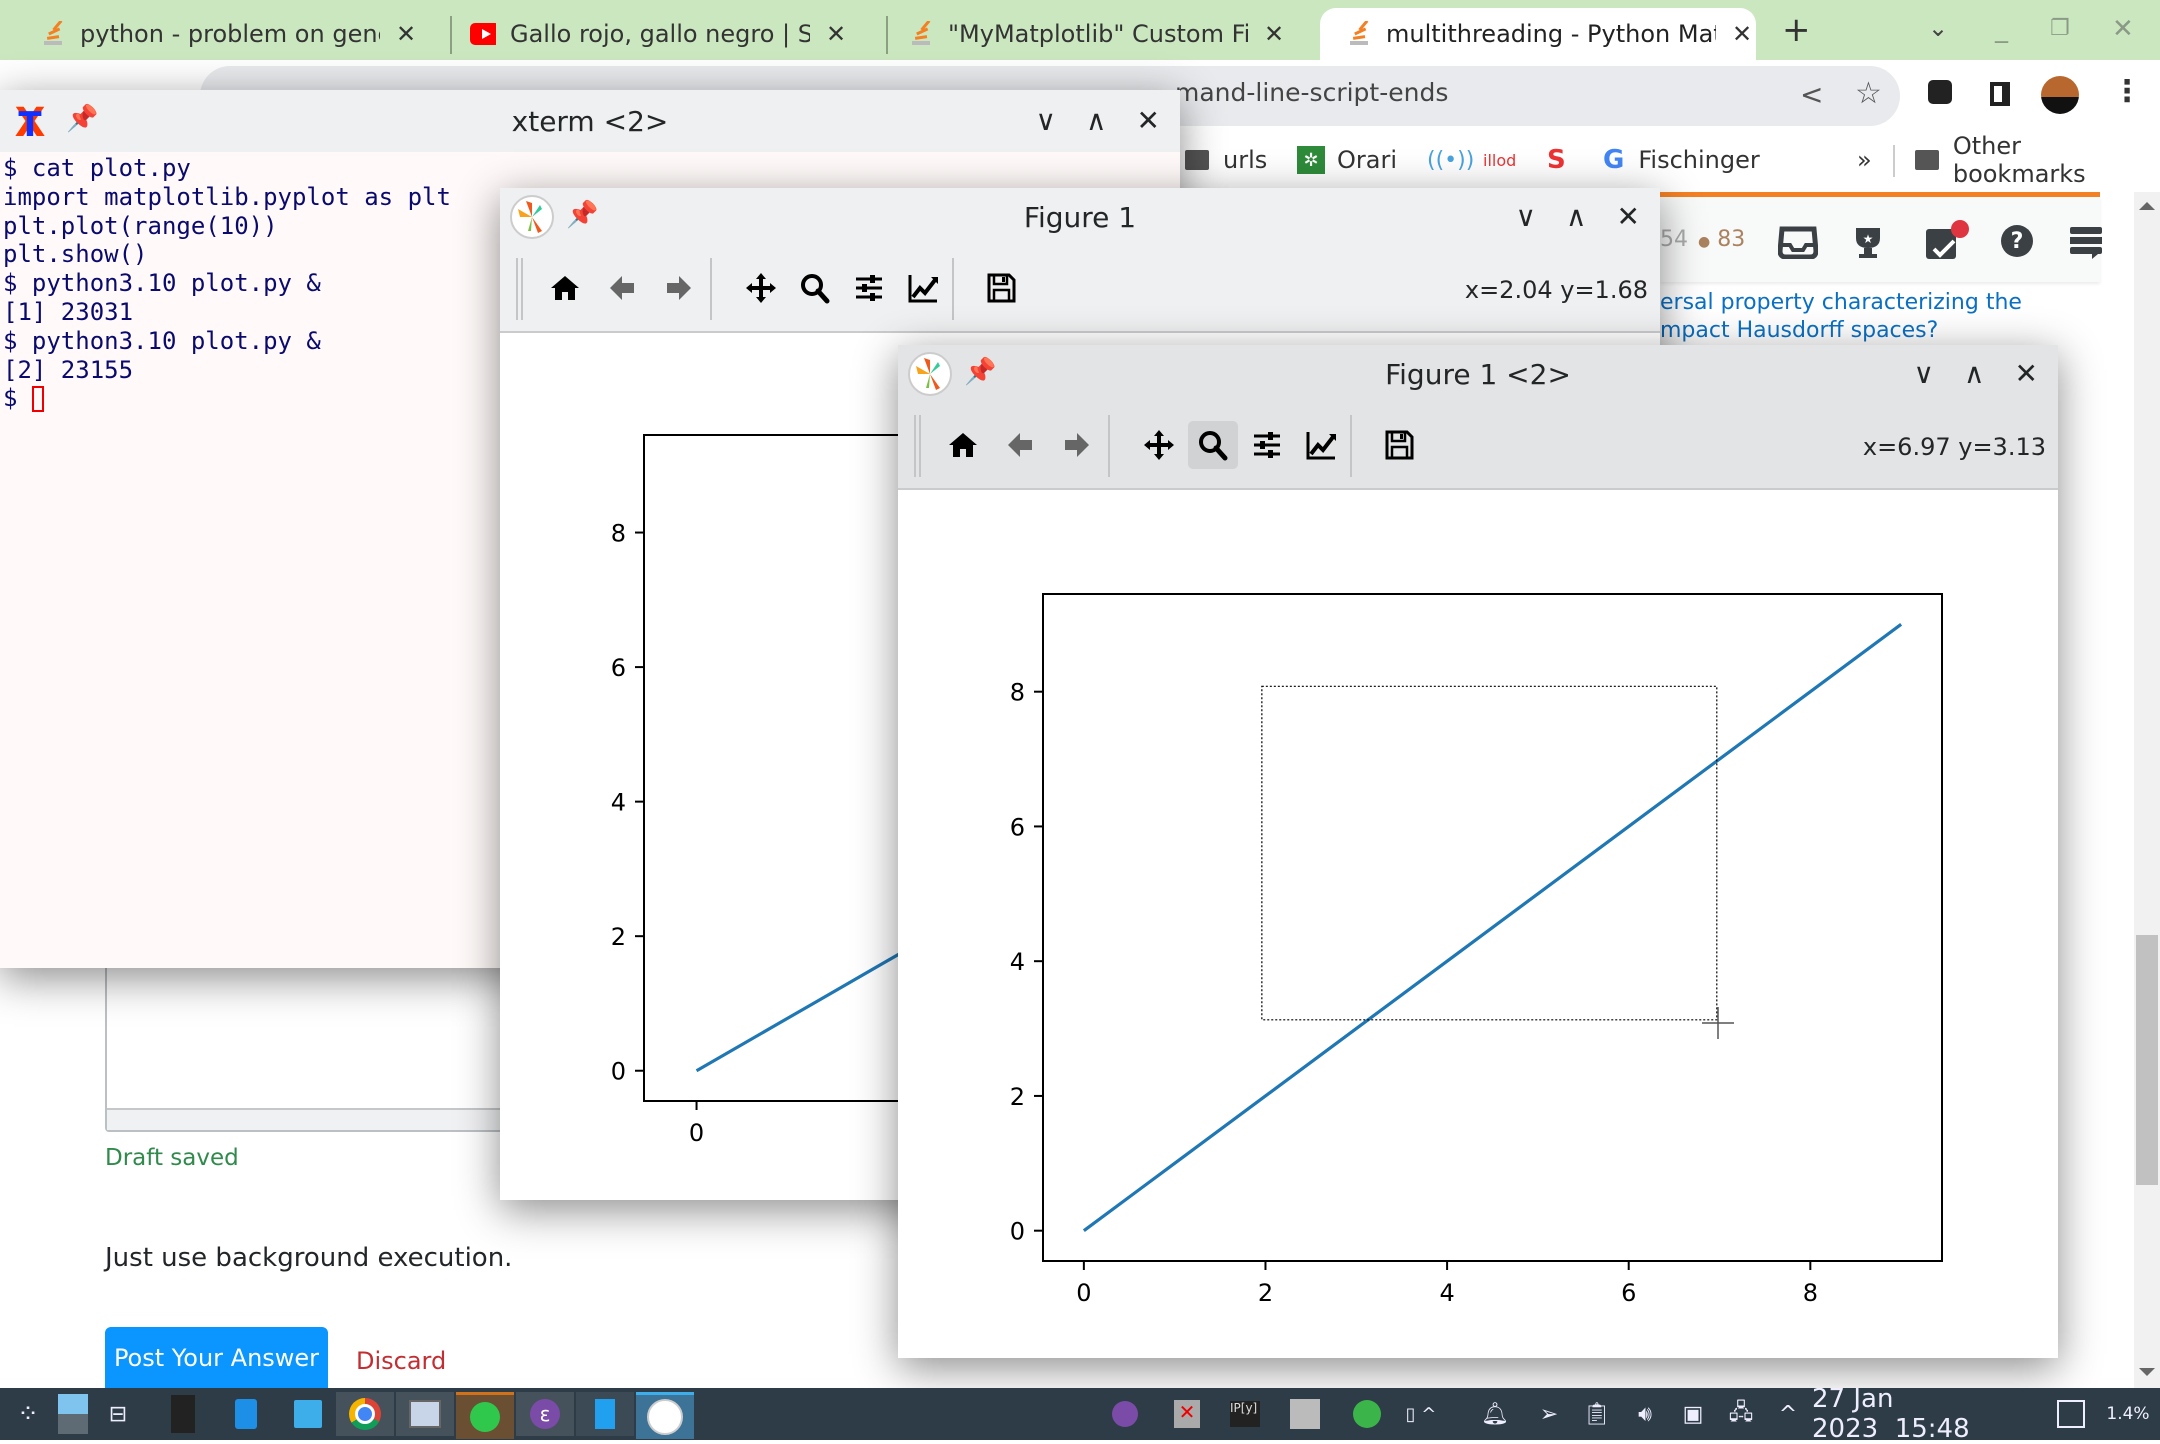 Image resolution: width=2160 pixels, height=1444 pixels. What do you see at coordinates (1421, 1414) in the screenshot?
I see `clipboard-tray-icon: ▯ ^` at bounding box center [1421, 1414].